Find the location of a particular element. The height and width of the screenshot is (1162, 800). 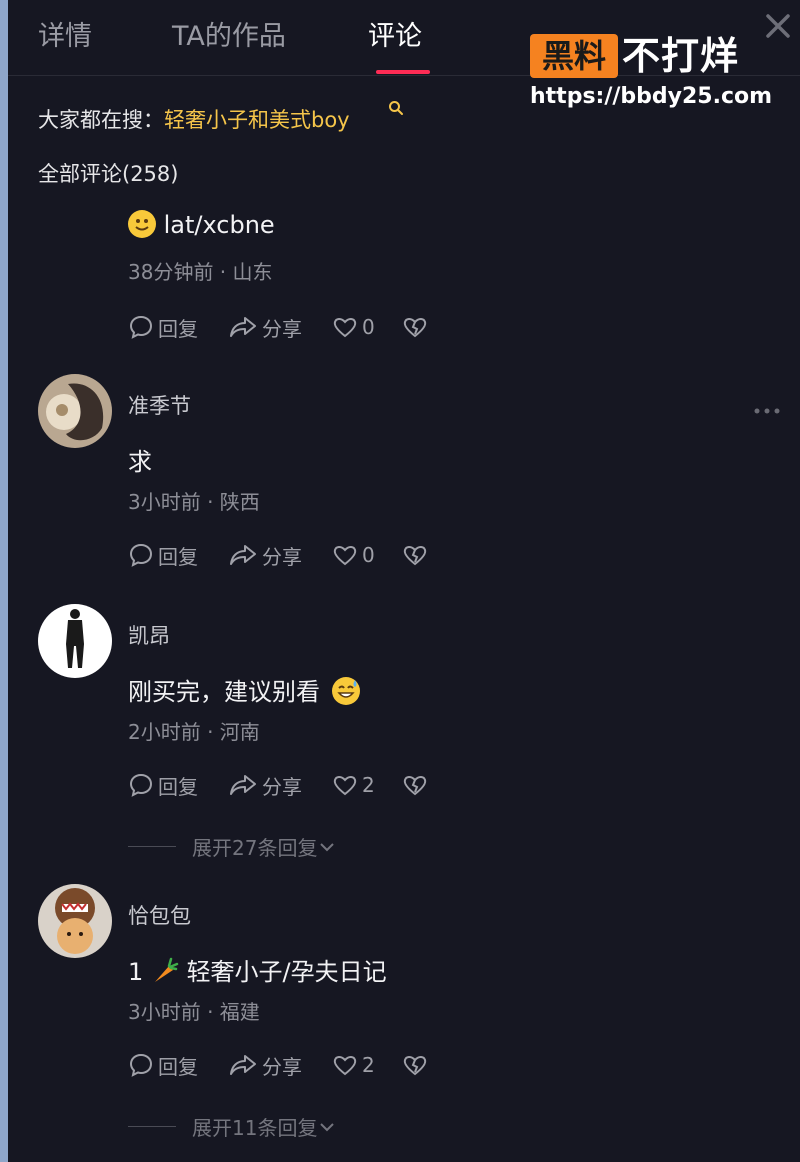

tab-comments: 评论 is located at coordinates (395, 33).